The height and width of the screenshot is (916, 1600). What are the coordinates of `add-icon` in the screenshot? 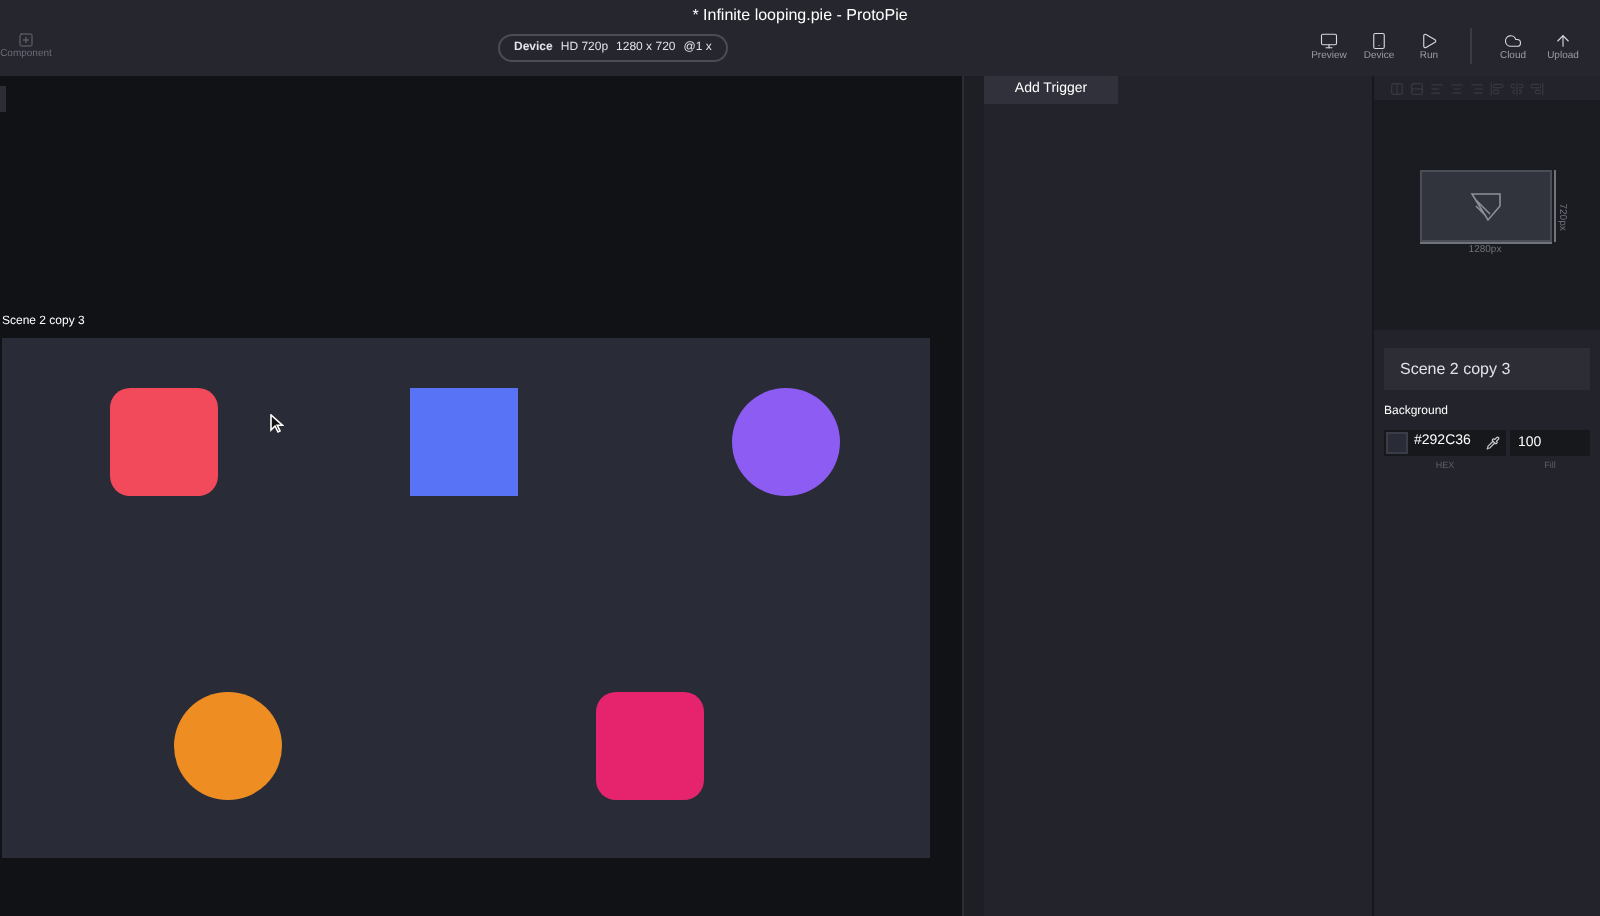 It's located at (26, 39).